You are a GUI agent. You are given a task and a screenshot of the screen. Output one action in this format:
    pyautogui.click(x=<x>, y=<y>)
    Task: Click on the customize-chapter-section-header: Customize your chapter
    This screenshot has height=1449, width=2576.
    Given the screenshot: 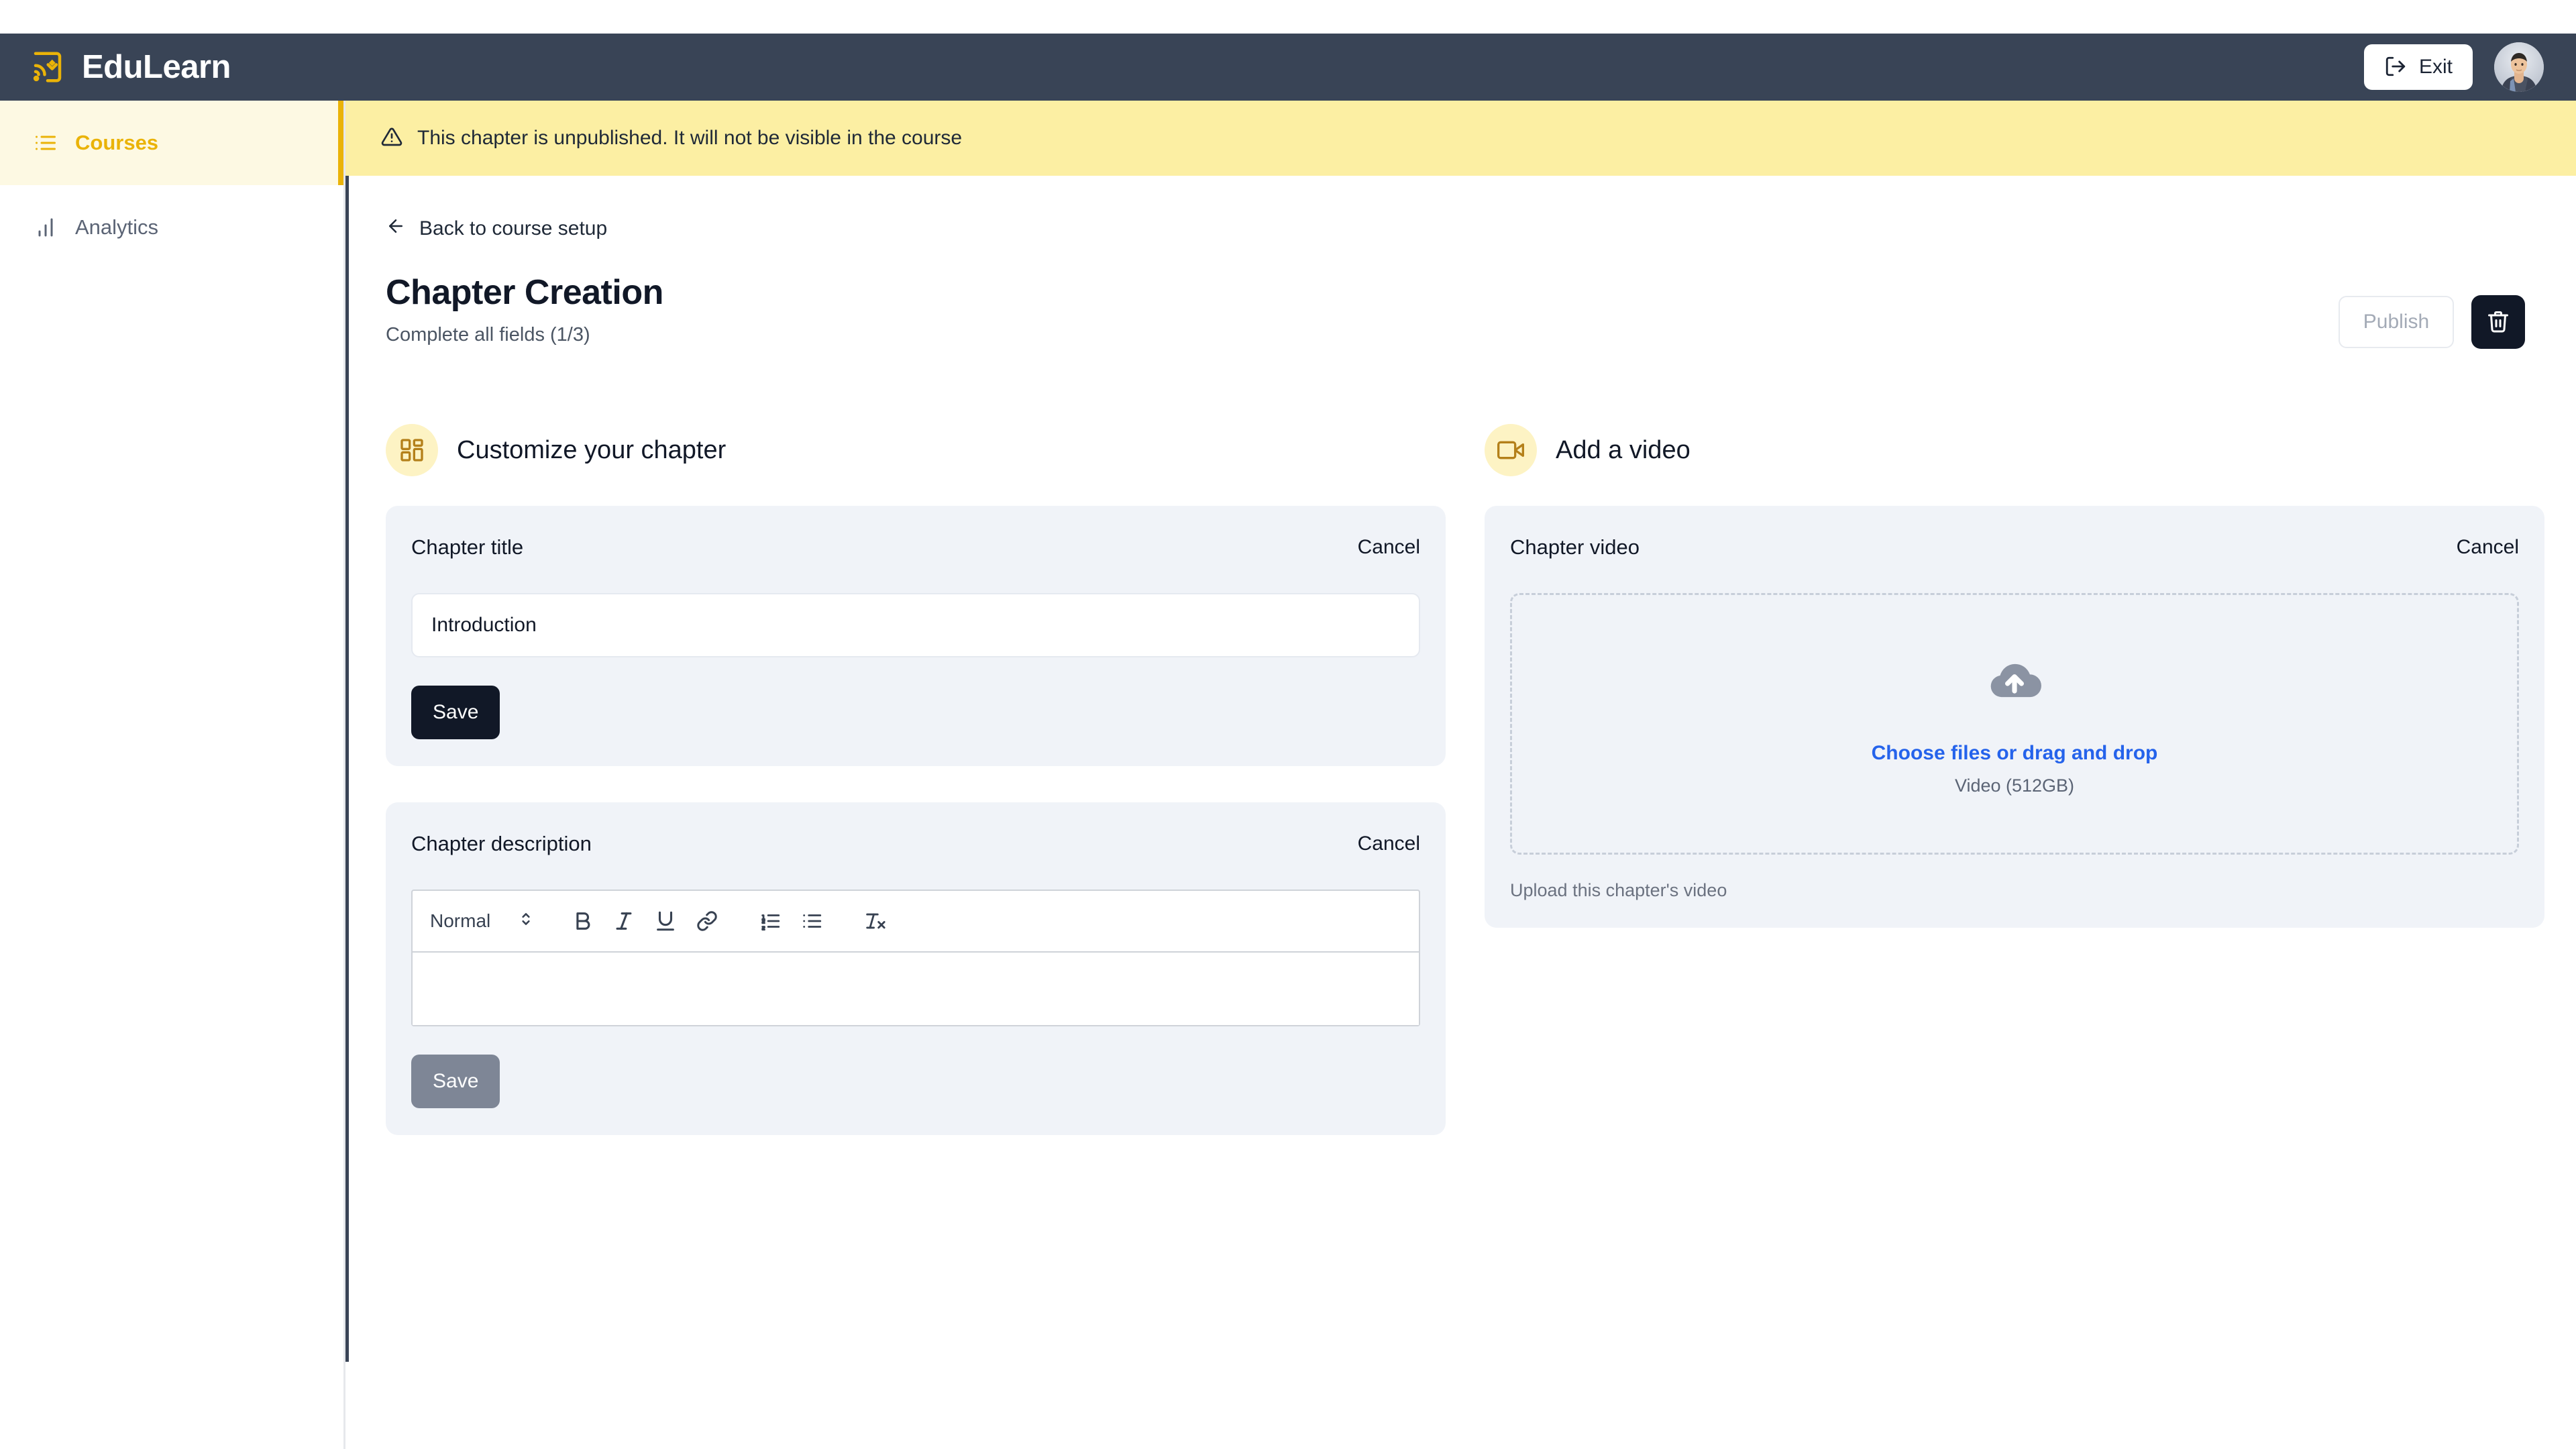 What is the action you would take?
    pyautogui.click(x=916, y=450)
    